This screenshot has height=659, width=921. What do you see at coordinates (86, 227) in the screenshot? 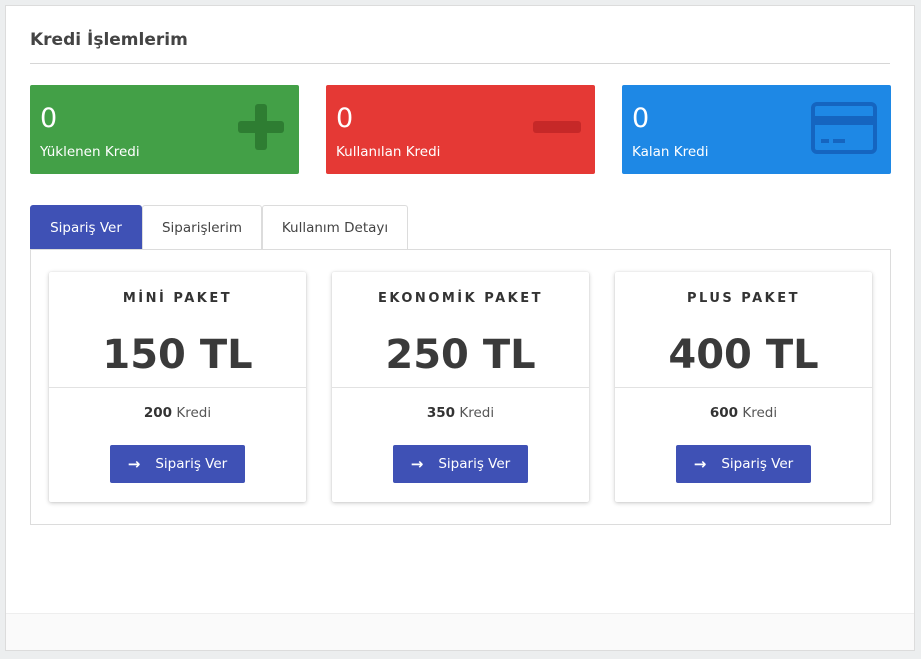
I see `tab-order: Sipariş Ver` at bounding box center [86, 227].